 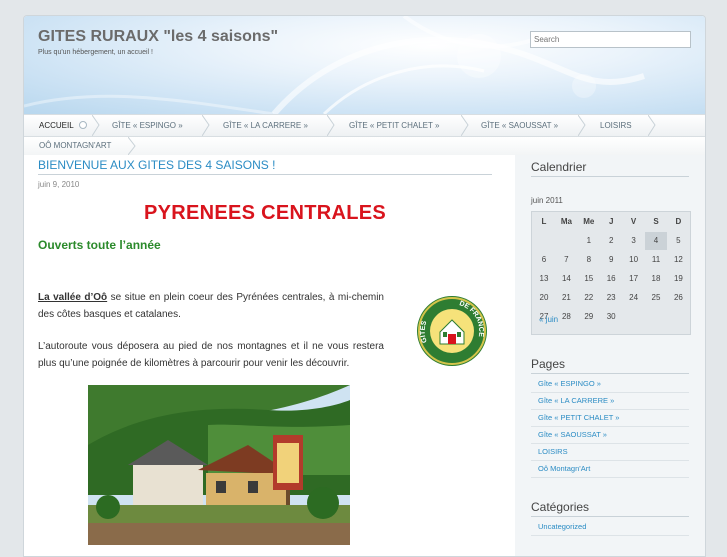 What do you see at coordinates (678, 221) in the screenshot?
I see `calendar-day-header: D` at bounding box center [678, 221].